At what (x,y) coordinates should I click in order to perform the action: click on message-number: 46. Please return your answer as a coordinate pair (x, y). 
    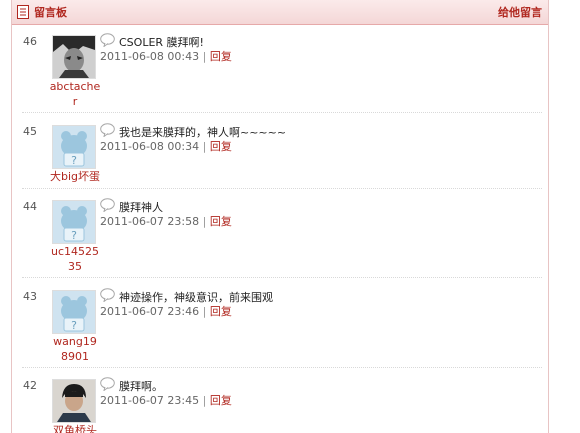
    Looking at the image, I should click on (30, 41).